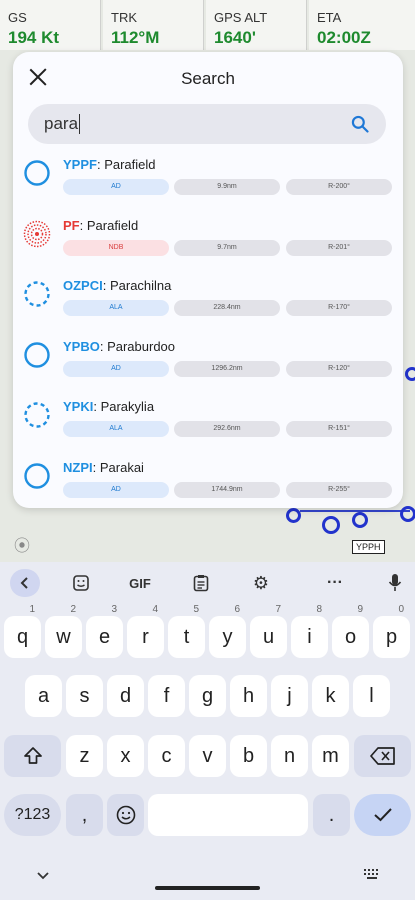 This screenshot has height=900, width=415. What do you see at coordinates (391, 637) in the screenshot?
I see `key-label: p` at bounding box center [391, 637].